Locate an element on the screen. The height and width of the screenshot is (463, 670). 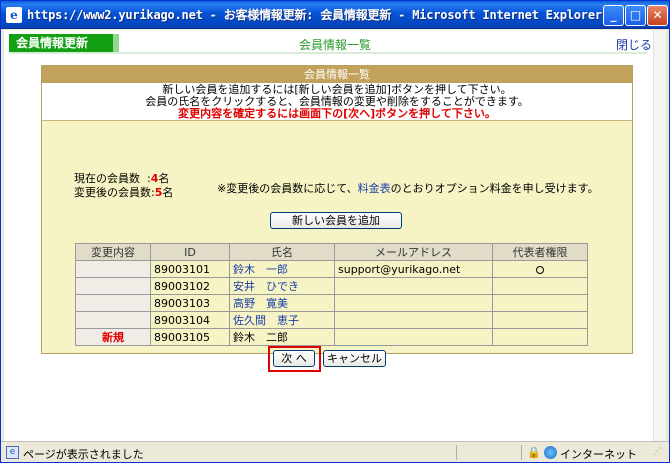
id-cell: 89003105 is located at coordinates (190, 337).